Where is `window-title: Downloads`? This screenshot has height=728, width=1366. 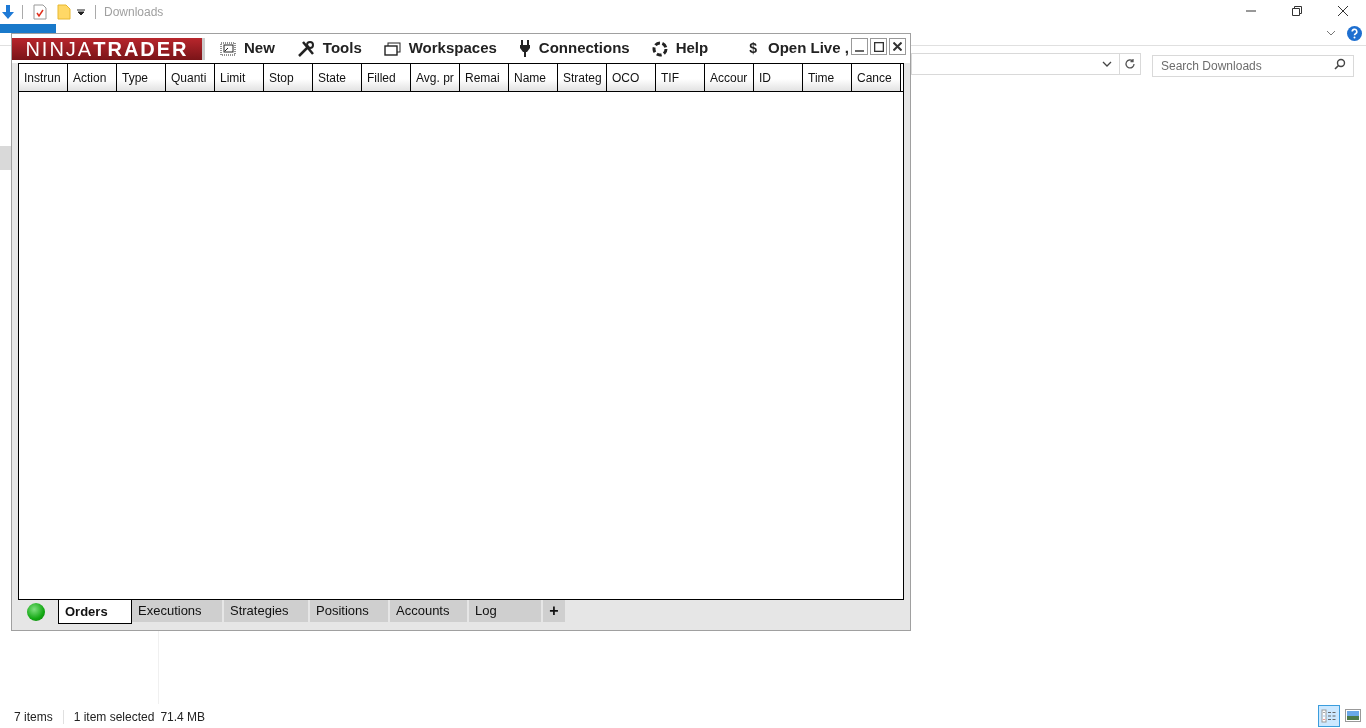
window-title: Downloads is located at coordinates (134, 12).